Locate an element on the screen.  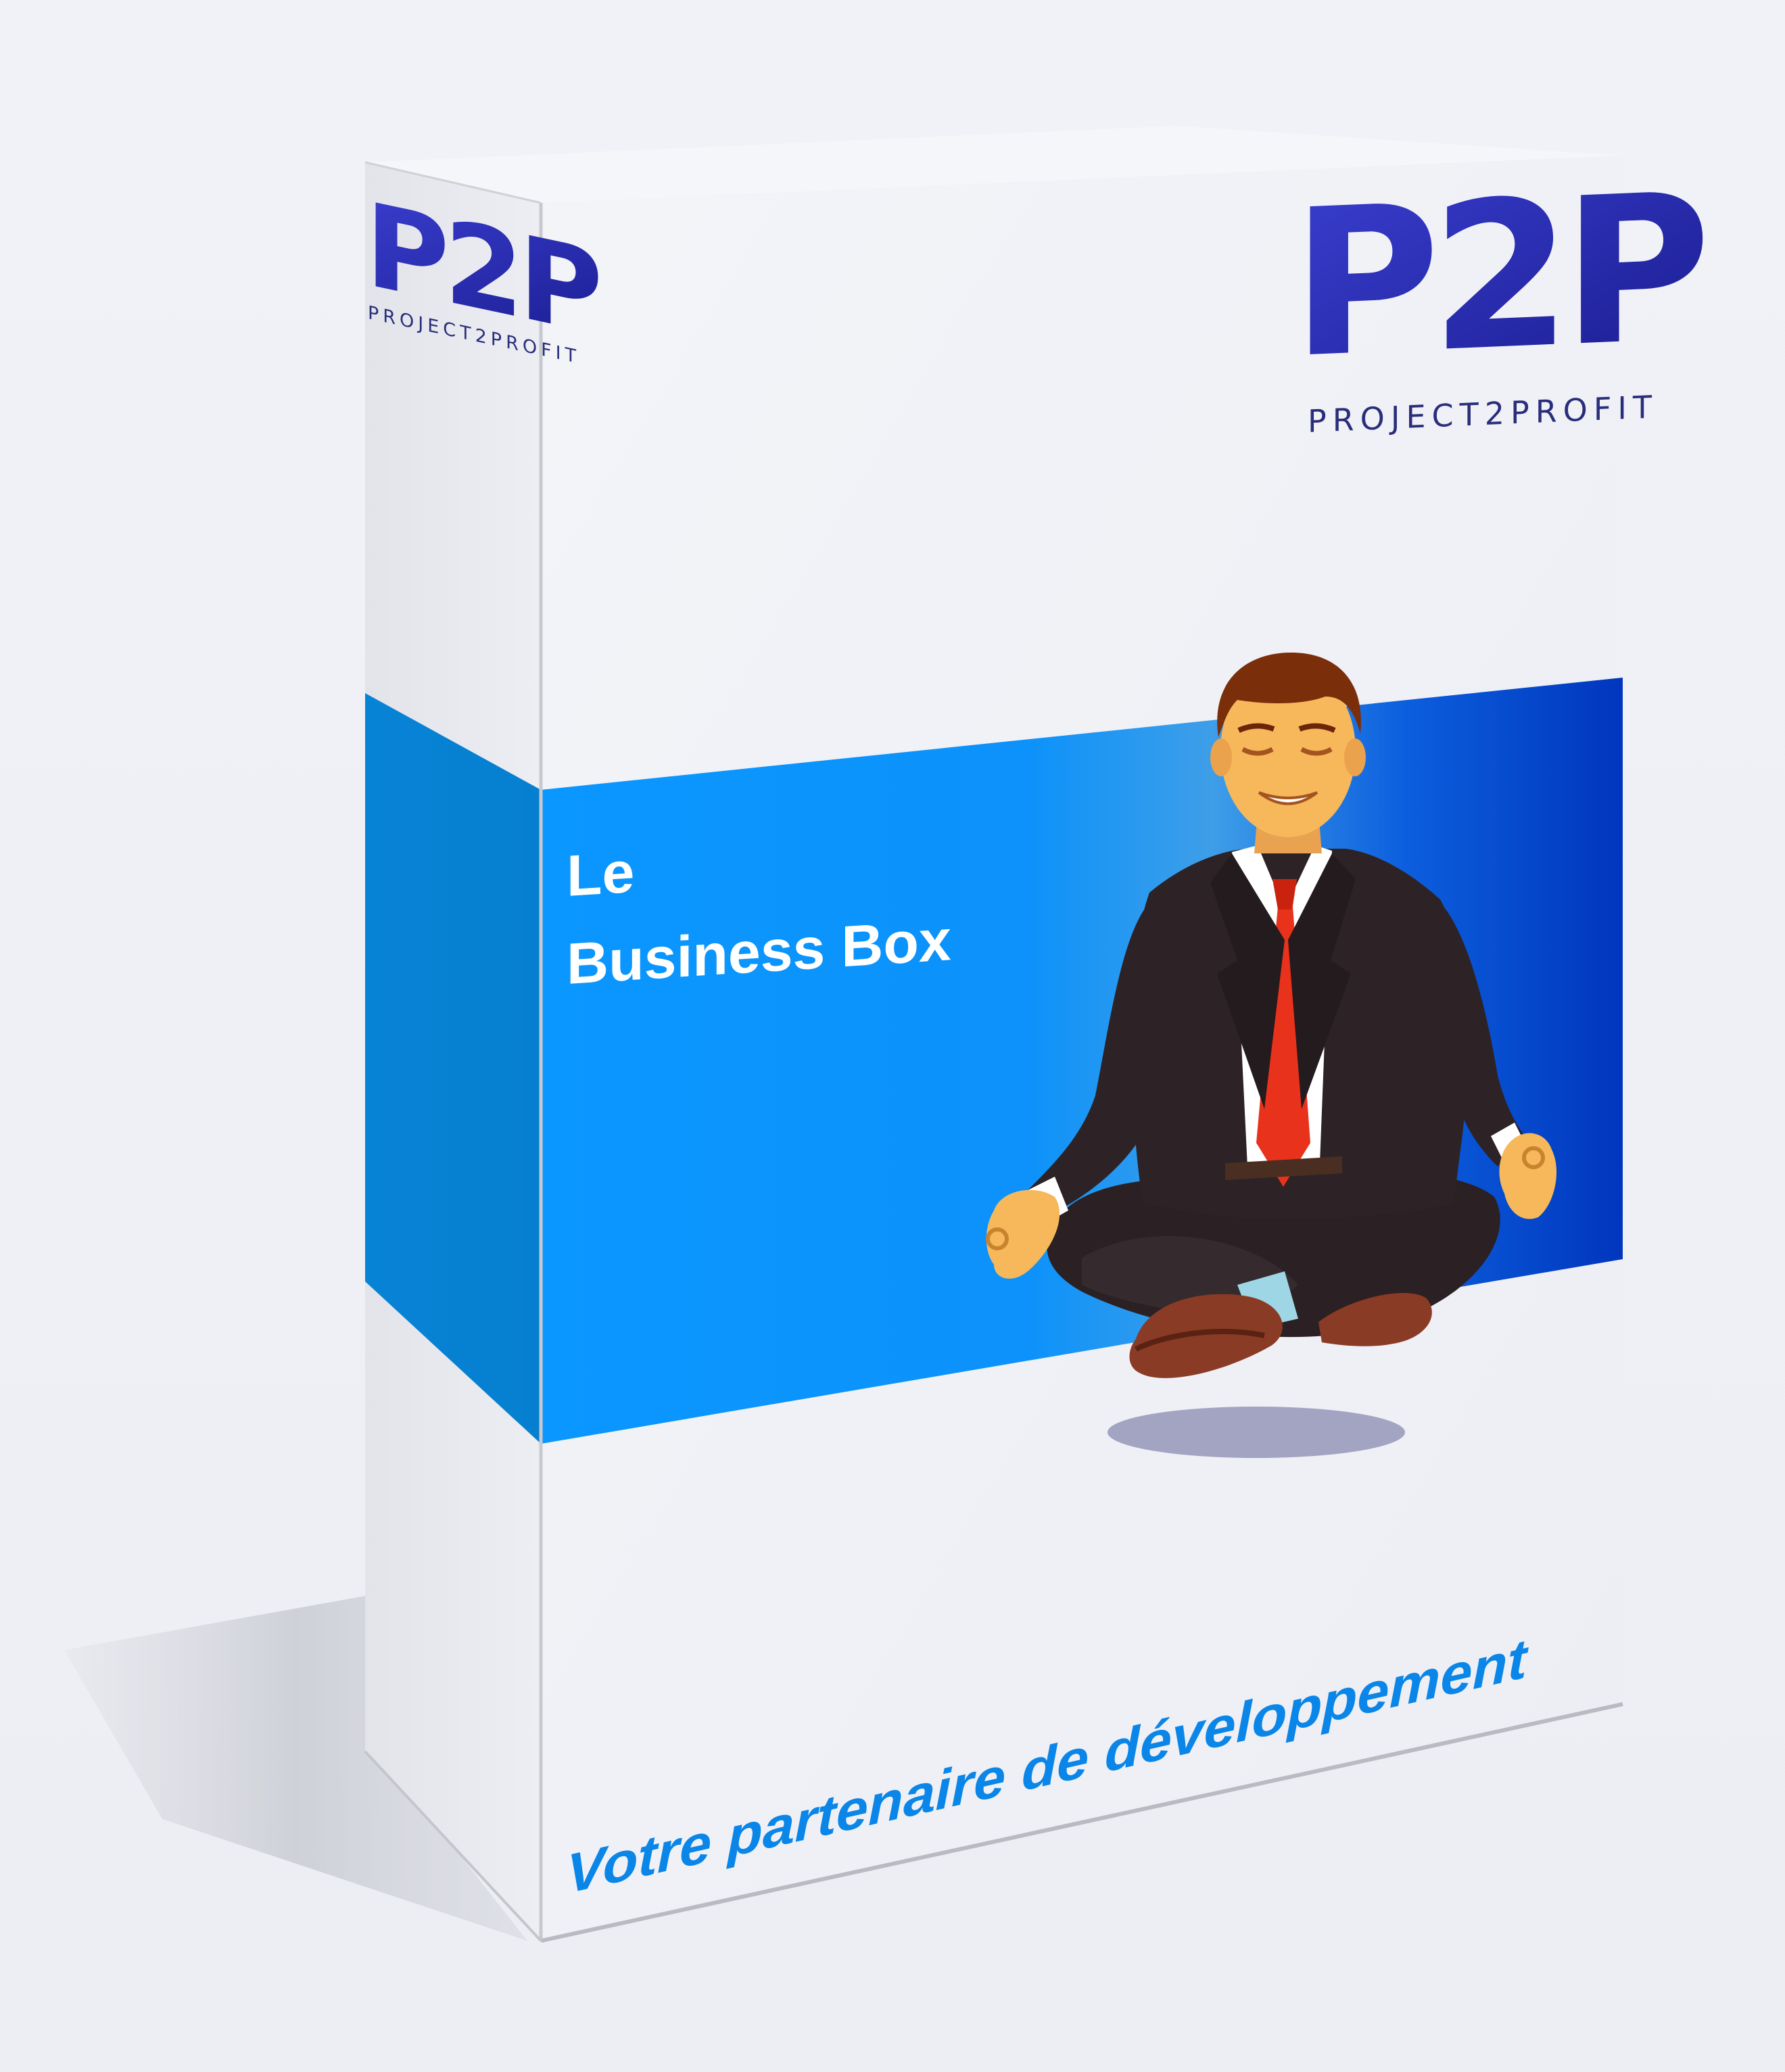
front-logo: P2P PROJECT2PROFIT is located at coordinates (1498, 294).